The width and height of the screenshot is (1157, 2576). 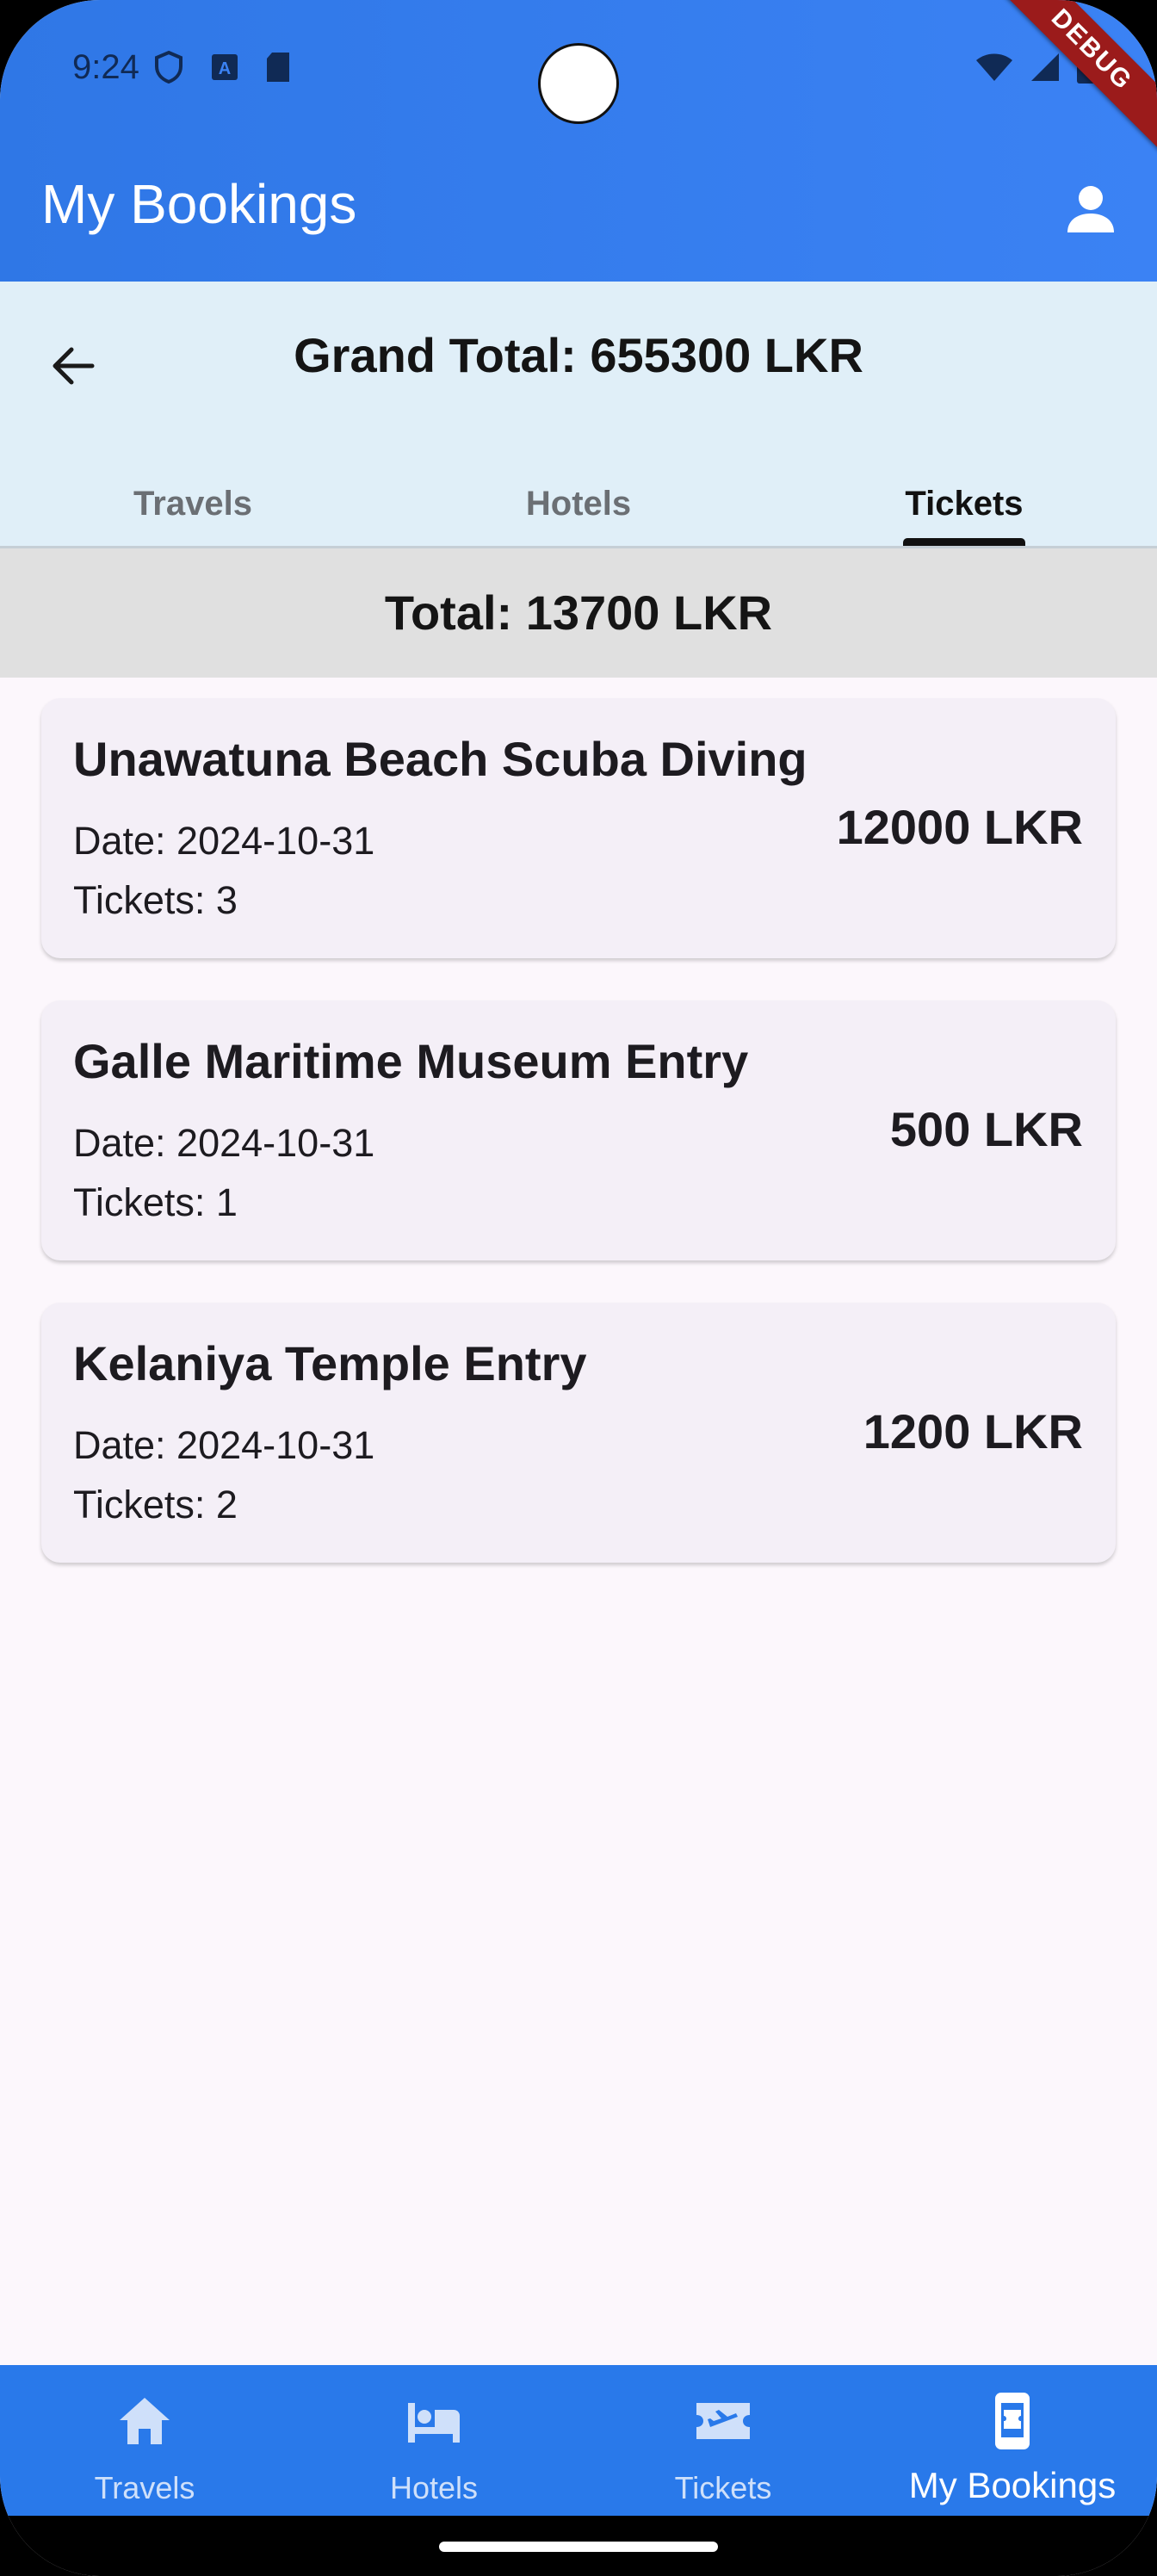 I want to click on tab-tickets: Tickets, so click(x=964, y=500).